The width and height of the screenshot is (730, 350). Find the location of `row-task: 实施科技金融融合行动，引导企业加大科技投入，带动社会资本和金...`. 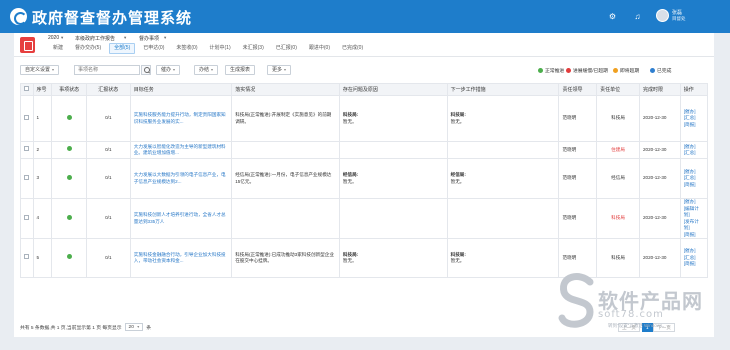

row-task: 实施科技金融融合行动，引导企业加大科技投入，带动社会资本和金... is located at coordinates (181, 258).